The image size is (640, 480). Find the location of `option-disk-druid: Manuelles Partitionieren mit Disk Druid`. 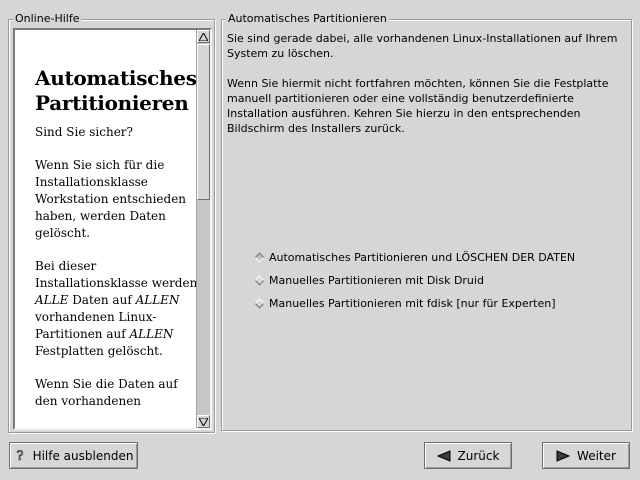

option-disk-druid: Manuelles Partitionieren mit Disk Druid is located at coordinates (414, 280).